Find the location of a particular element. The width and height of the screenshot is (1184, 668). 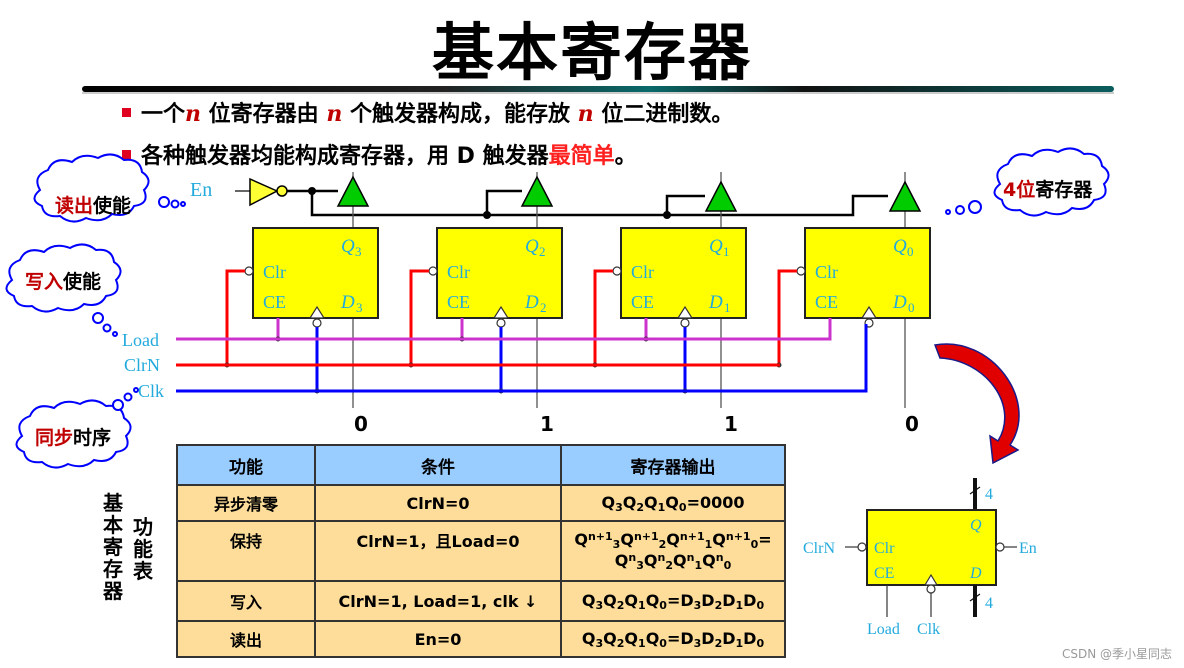

callout-sync-timing: 同步时序 is located at coordinates (73, 436).